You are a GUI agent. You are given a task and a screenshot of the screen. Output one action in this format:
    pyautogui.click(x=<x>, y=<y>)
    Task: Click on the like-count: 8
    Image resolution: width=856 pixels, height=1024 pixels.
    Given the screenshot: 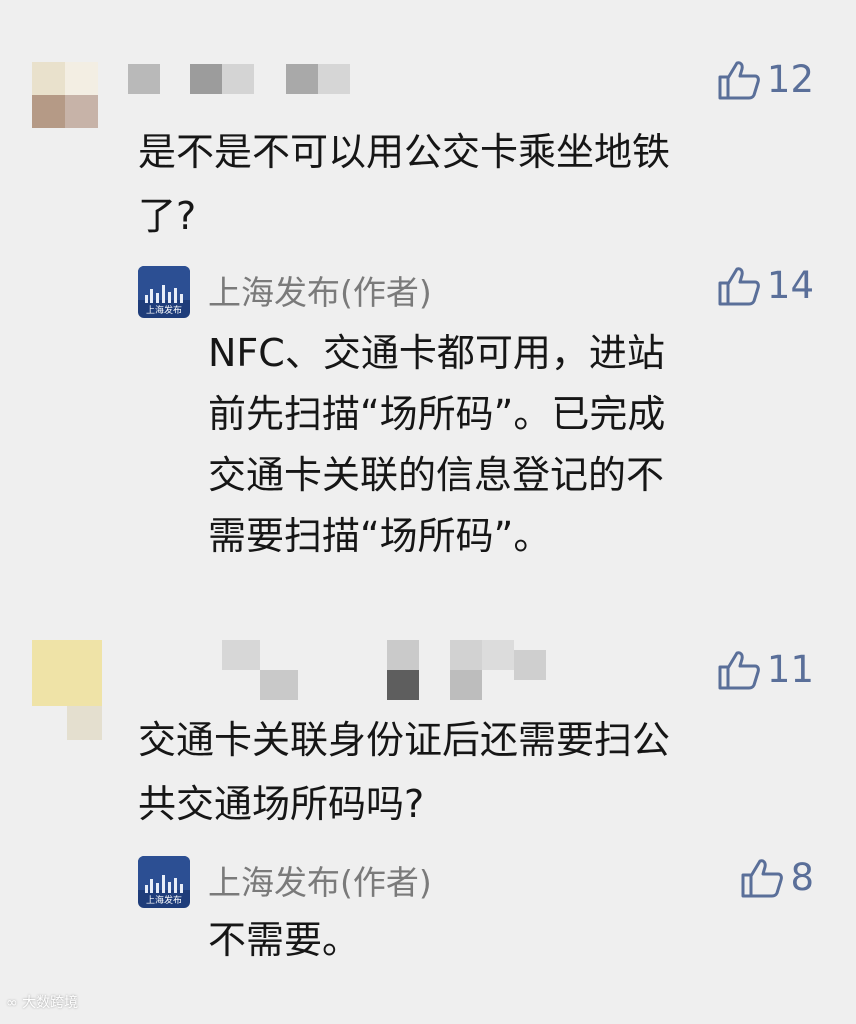 What is the action you would take?
    pyautogui.click(x=802, y=877)
    